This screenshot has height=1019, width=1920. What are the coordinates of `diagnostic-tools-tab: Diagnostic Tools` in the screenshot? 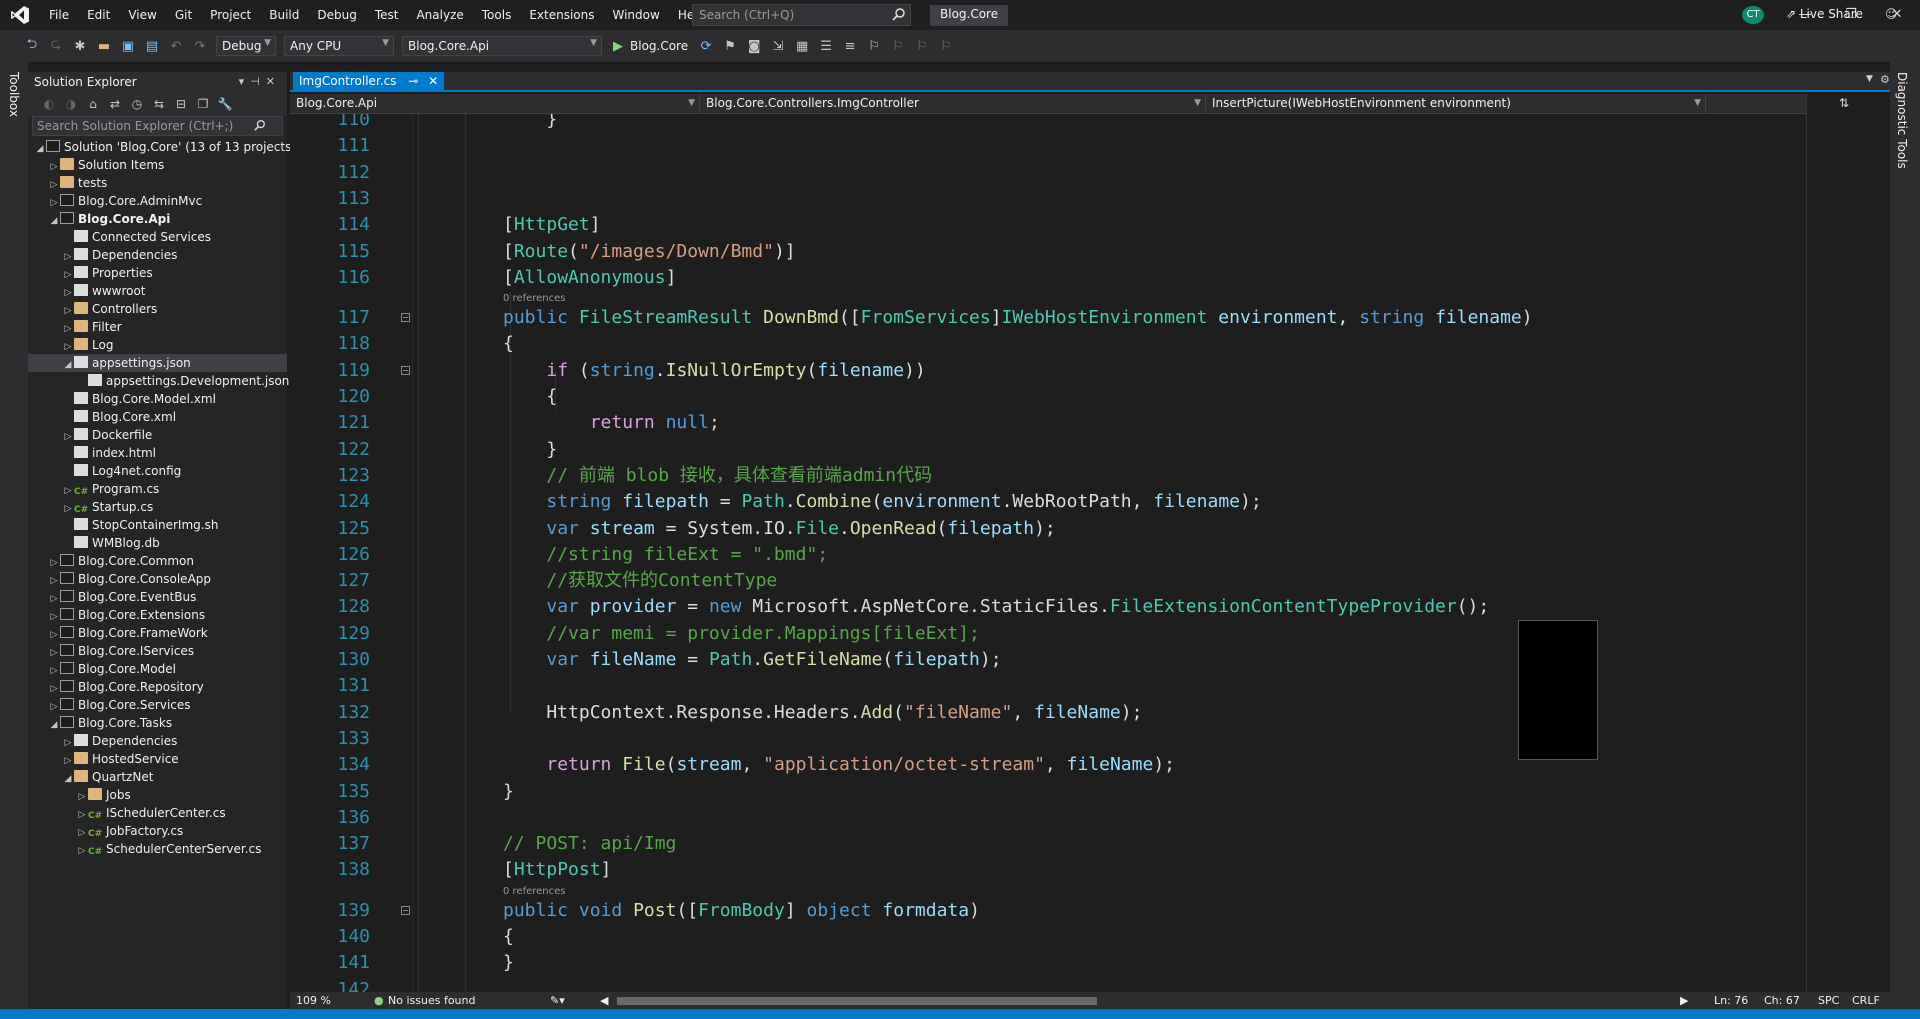 It's located at (1902, 120).